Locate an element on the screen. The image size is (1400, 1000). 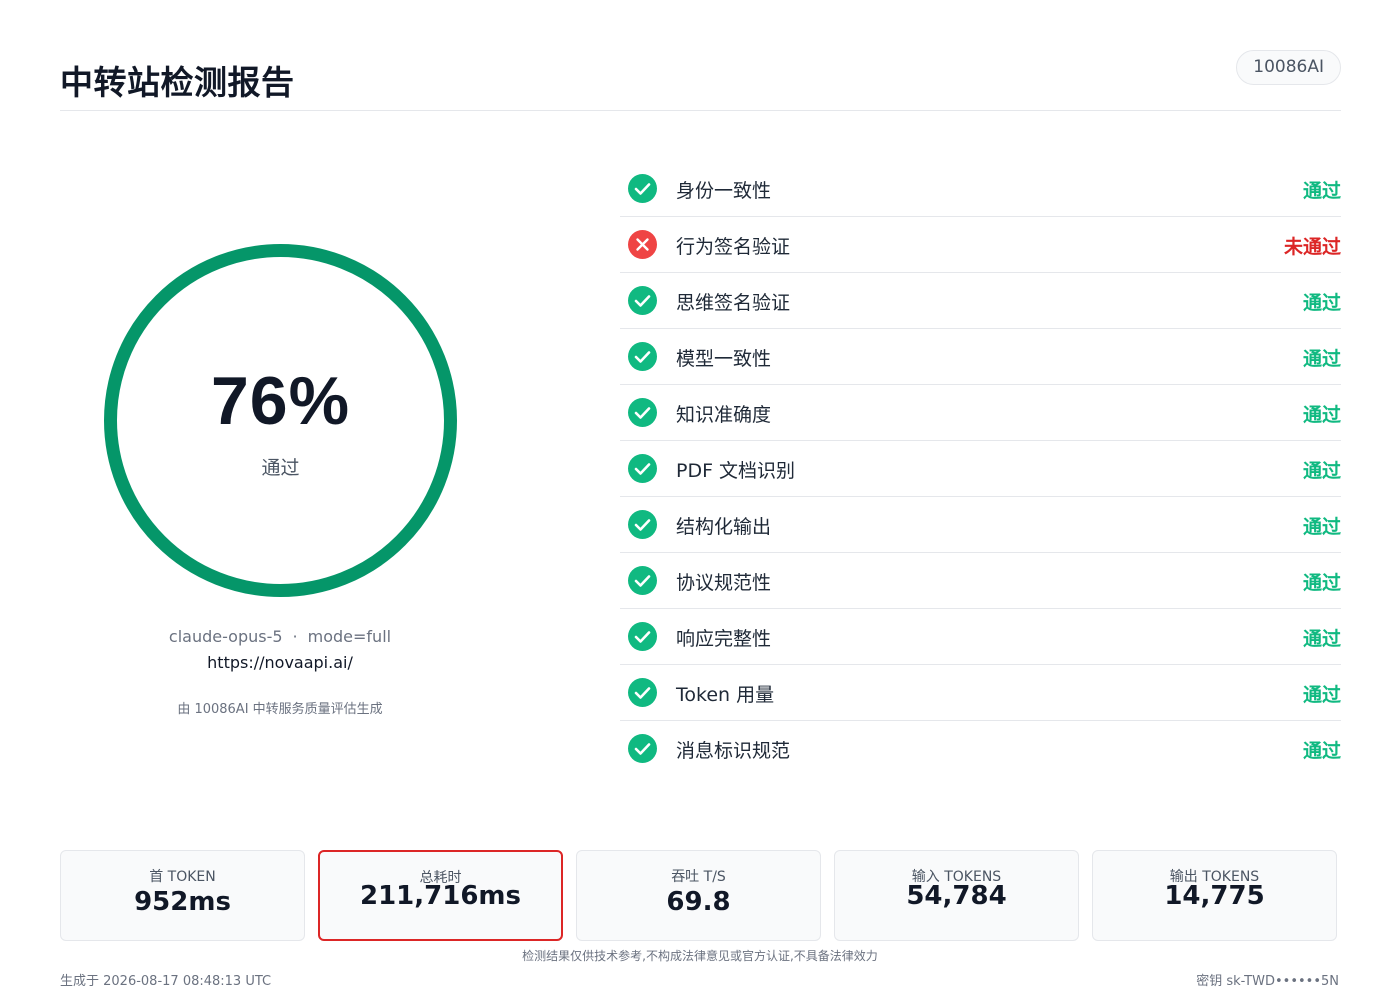
endpoint-url: https://novaapi.ai/ is located at coordinates (280, 662).